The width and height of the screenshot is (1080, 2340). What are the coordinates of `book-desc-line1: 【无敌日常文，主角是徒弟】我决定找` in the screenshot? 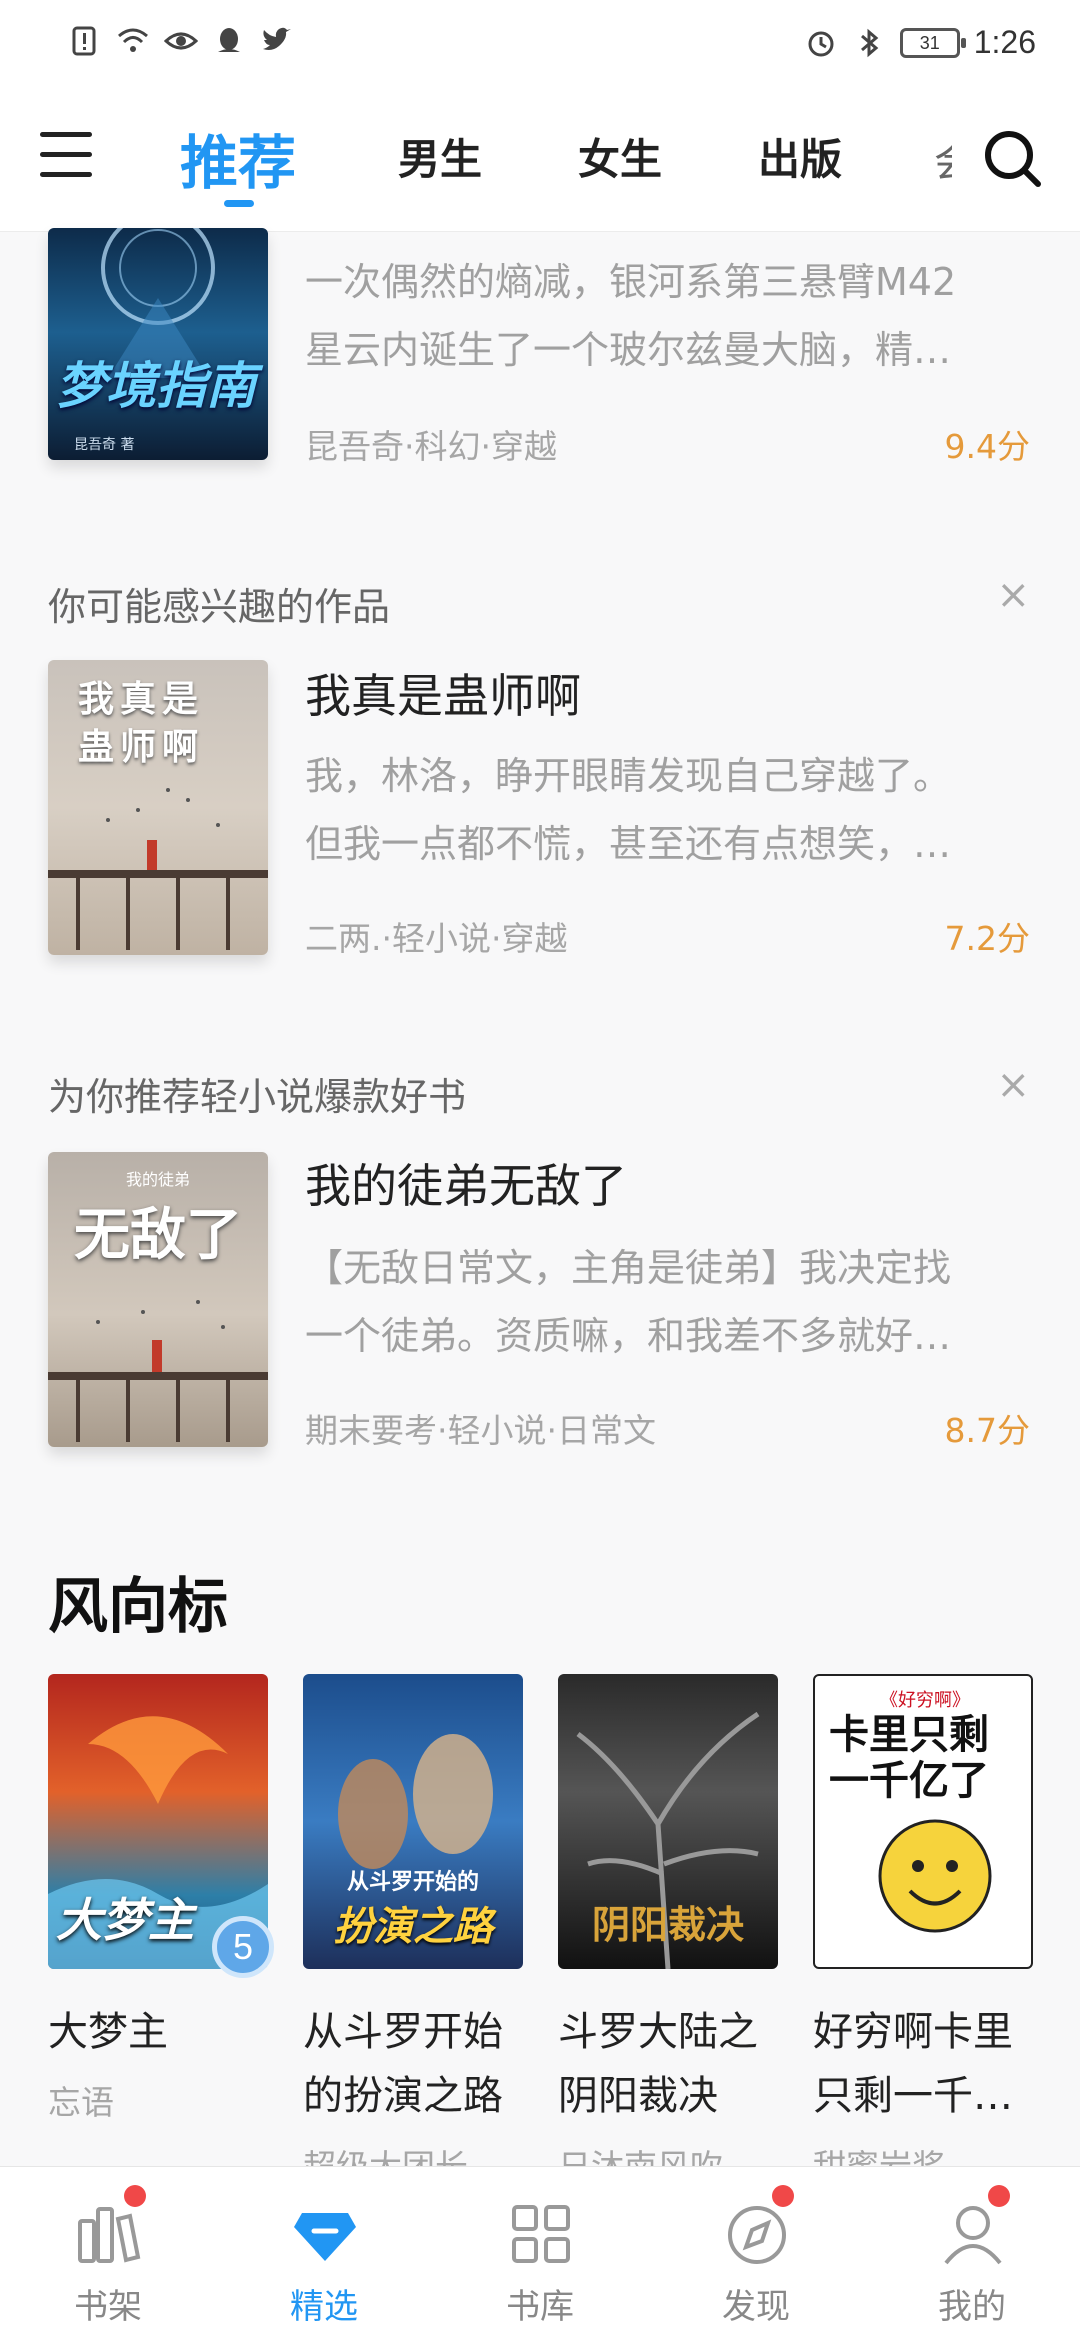 It's located at (628, 1268).